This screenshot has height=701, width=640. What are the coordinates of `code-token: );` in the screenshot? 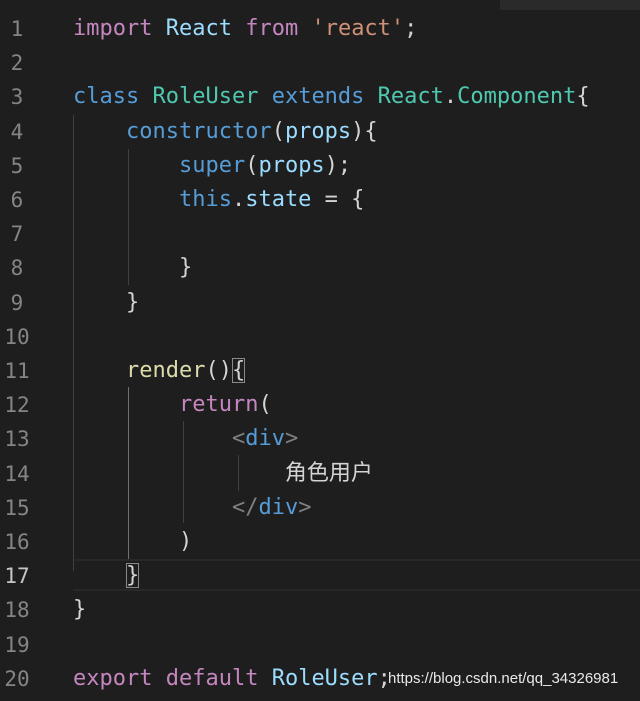 It's located at (338, 165).